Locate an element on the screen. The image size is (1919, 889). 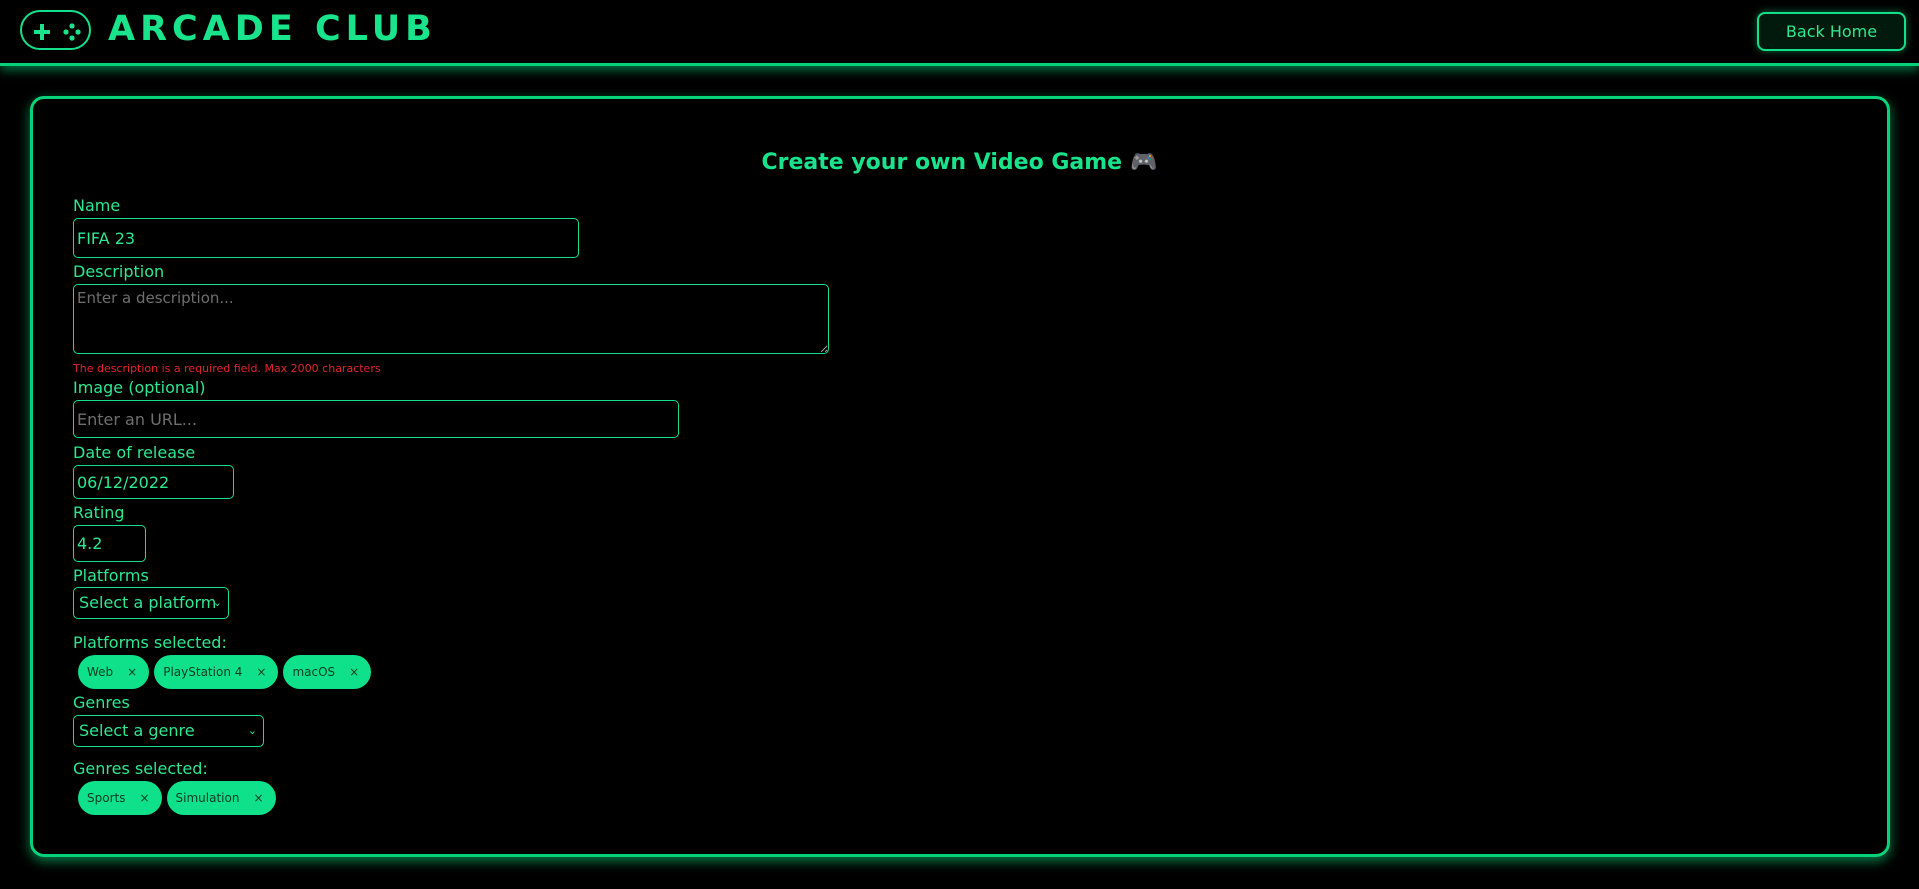
form-title: Create your own Video Game 🎮 is located at coordinates (959, 163).